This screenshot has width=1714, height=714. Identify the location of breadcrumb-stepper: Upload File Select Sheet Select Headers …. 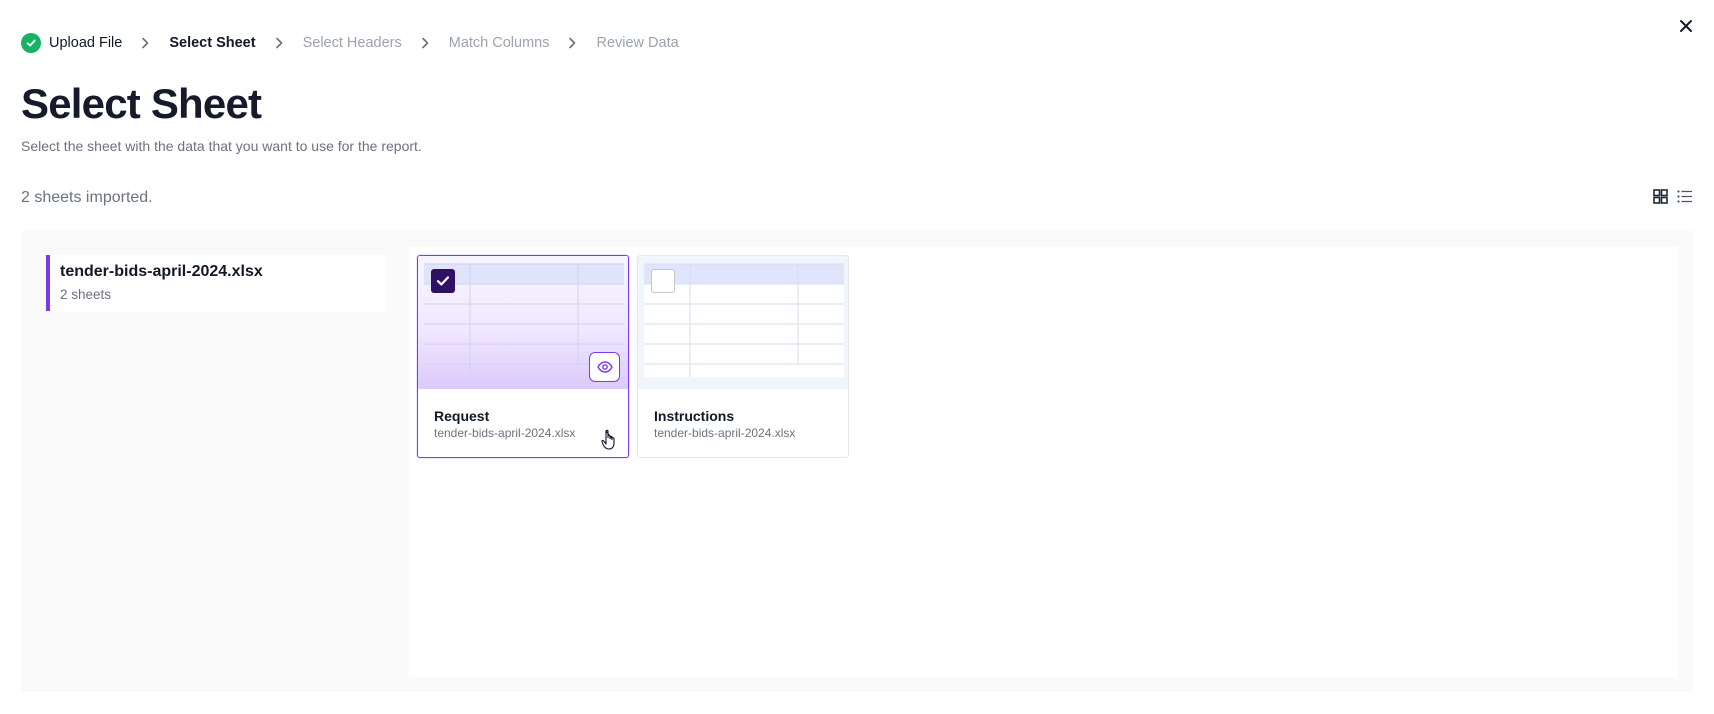
(350, 43).